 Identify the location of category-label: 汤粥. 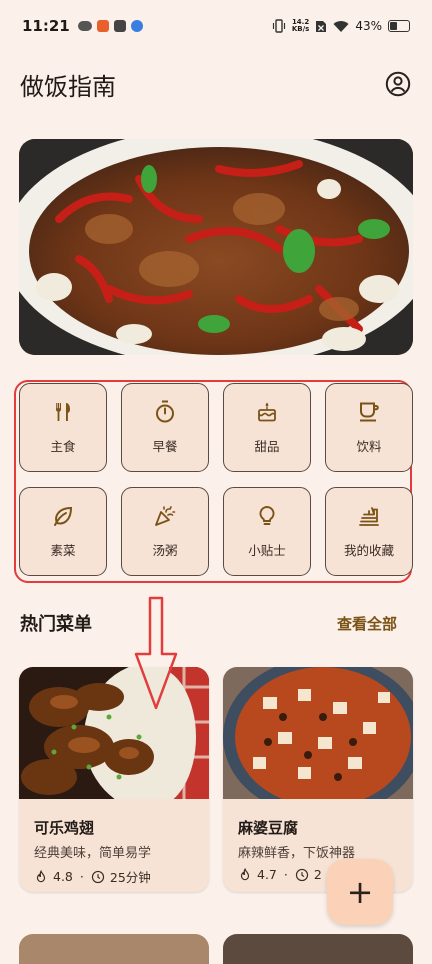
(165, 550).